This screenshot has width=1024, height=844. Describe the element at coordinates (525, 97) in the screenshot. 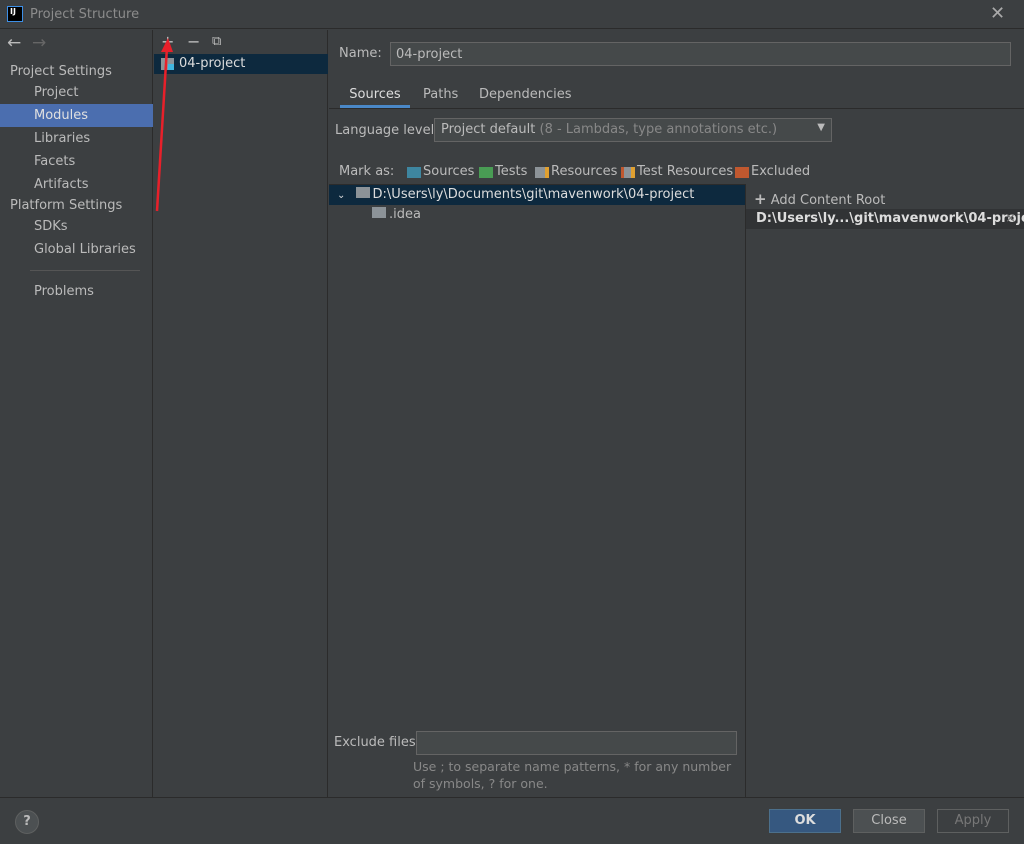

I see `tab-dependencies: Dependencies` at that location.